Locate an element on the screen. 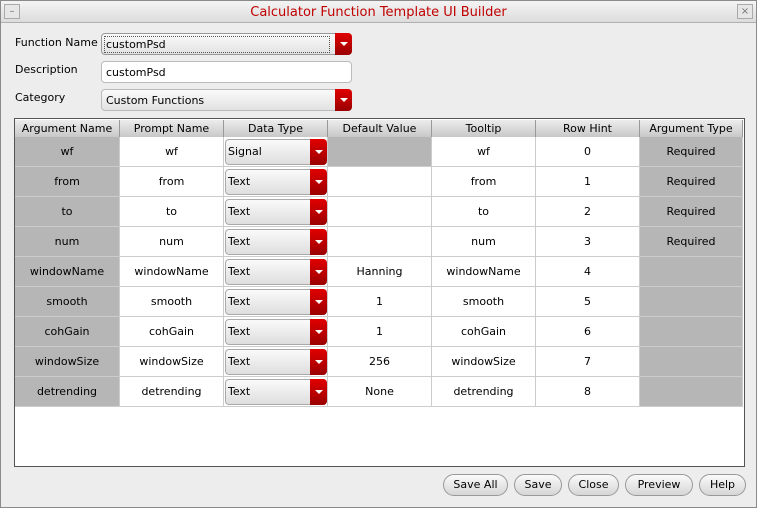 The height and width of the screenshot is (508, 757). header-default-value: Default Value is located at coordinates (380, 128).